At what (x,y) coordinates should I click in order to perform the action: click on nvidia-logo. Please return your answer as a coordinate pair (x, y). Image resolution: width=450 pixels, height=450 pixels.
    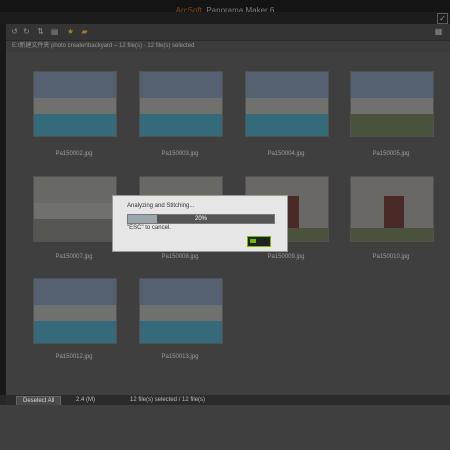
    Looking at the image, I should click on (259, 241).